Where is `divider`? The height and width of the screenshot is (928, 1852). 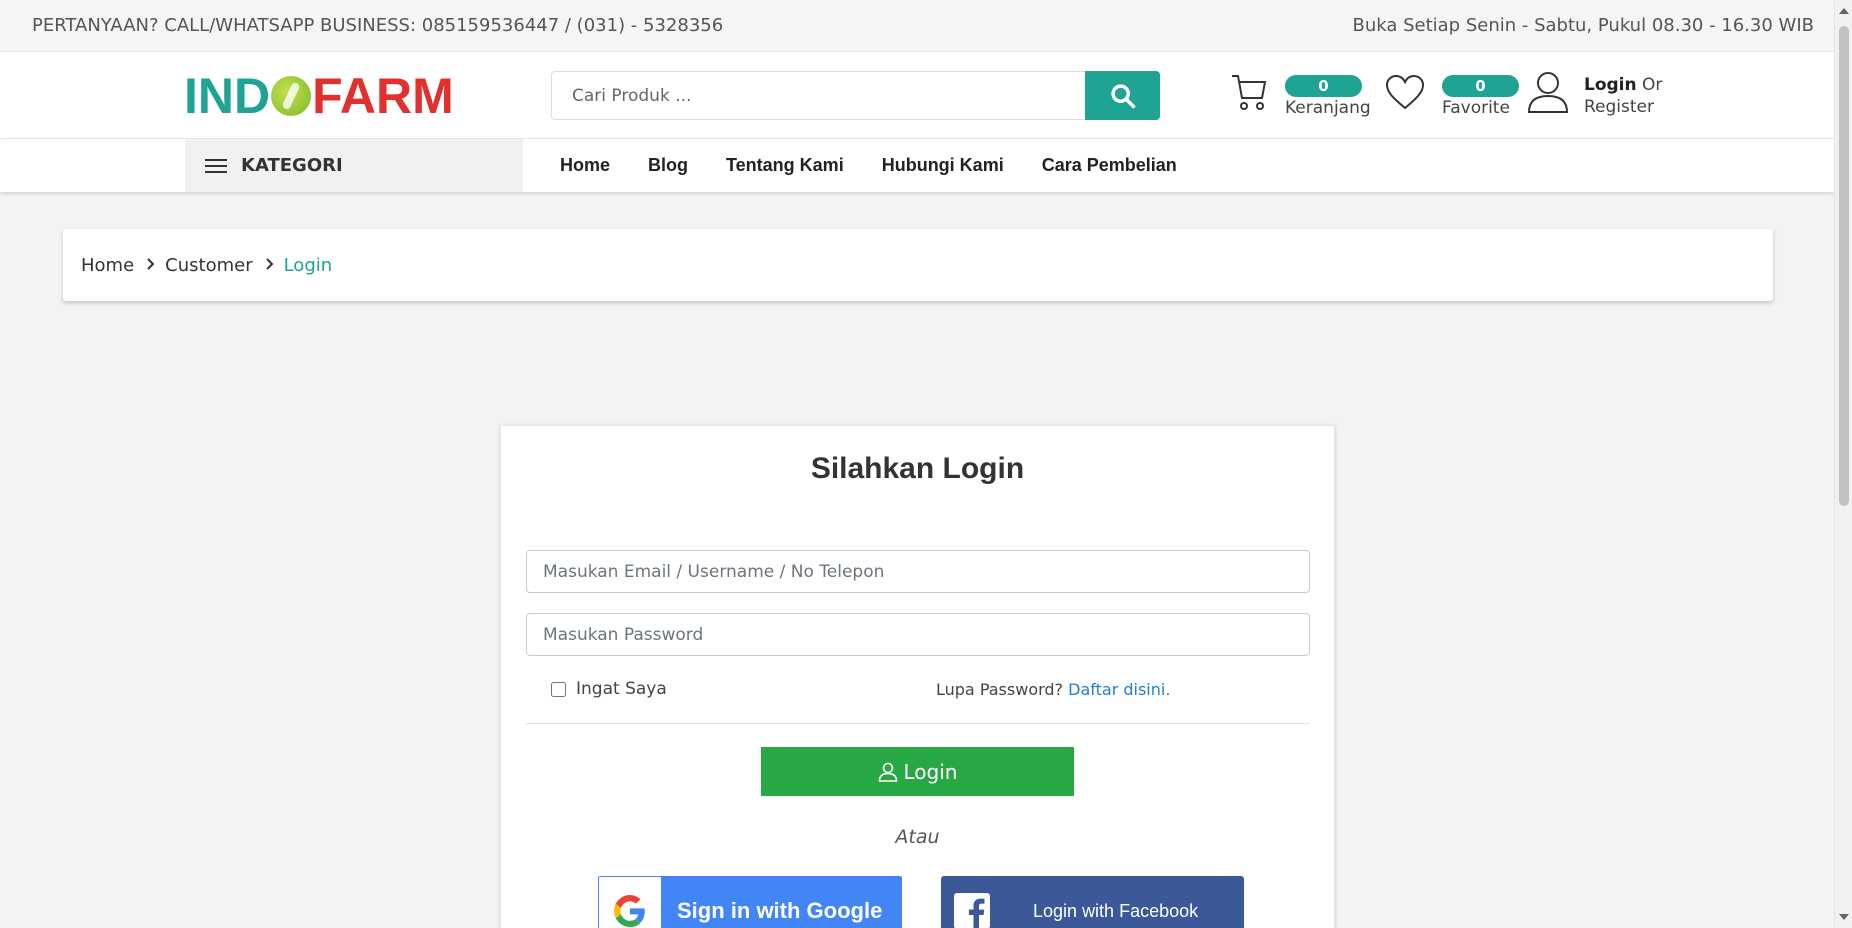
divider is located at coordinates (918, 723).